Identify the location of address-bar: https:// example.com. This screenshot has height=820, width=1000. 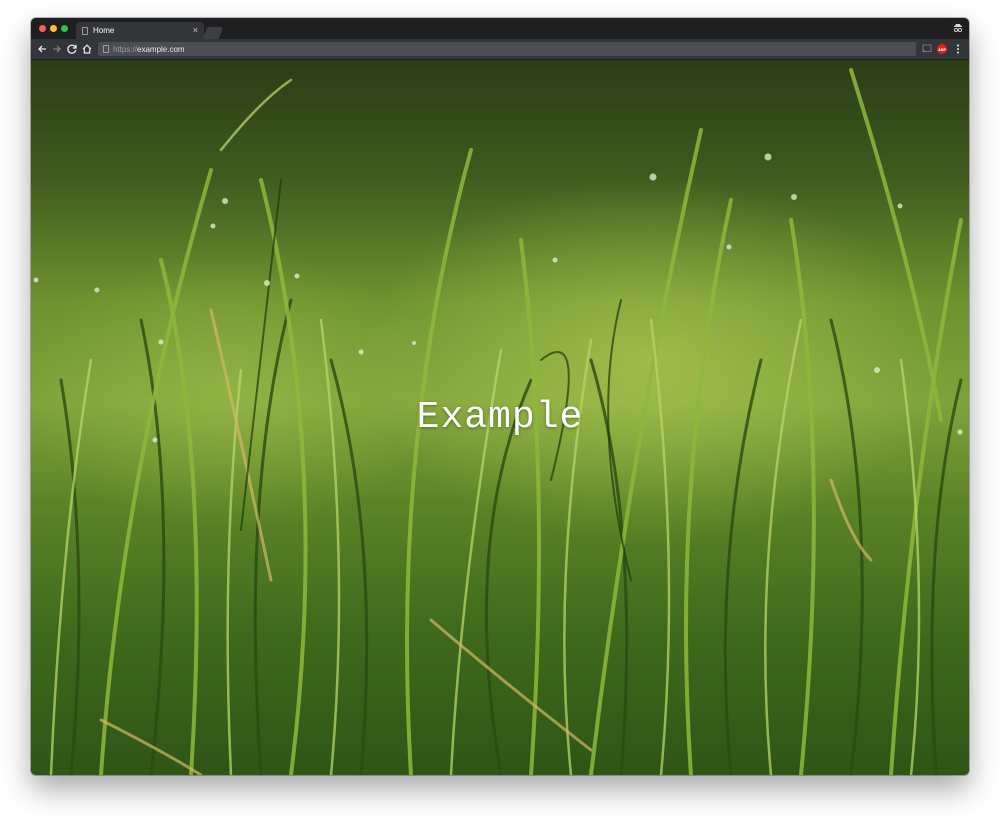
(507, 49).